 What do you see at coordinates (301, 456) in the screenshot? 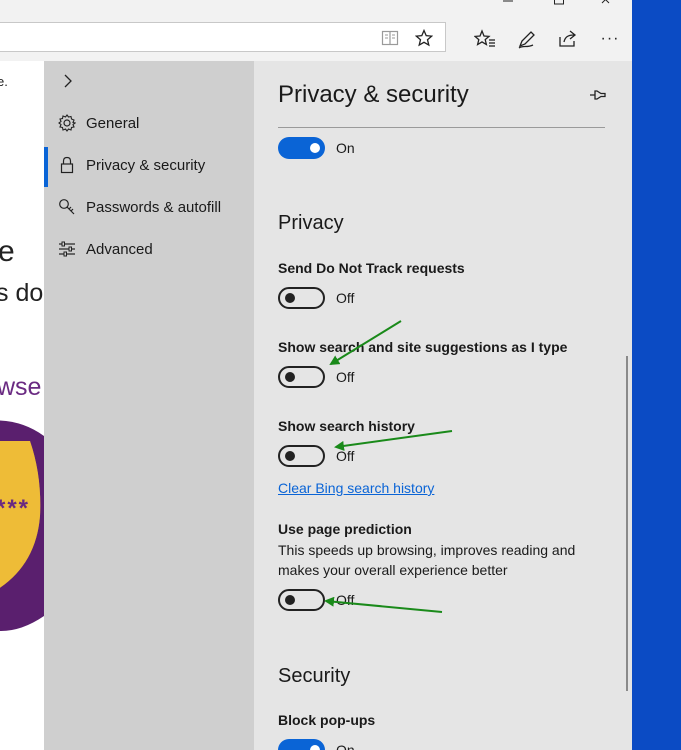
I see `search-history-toggle` at bounding box center [301, 456].